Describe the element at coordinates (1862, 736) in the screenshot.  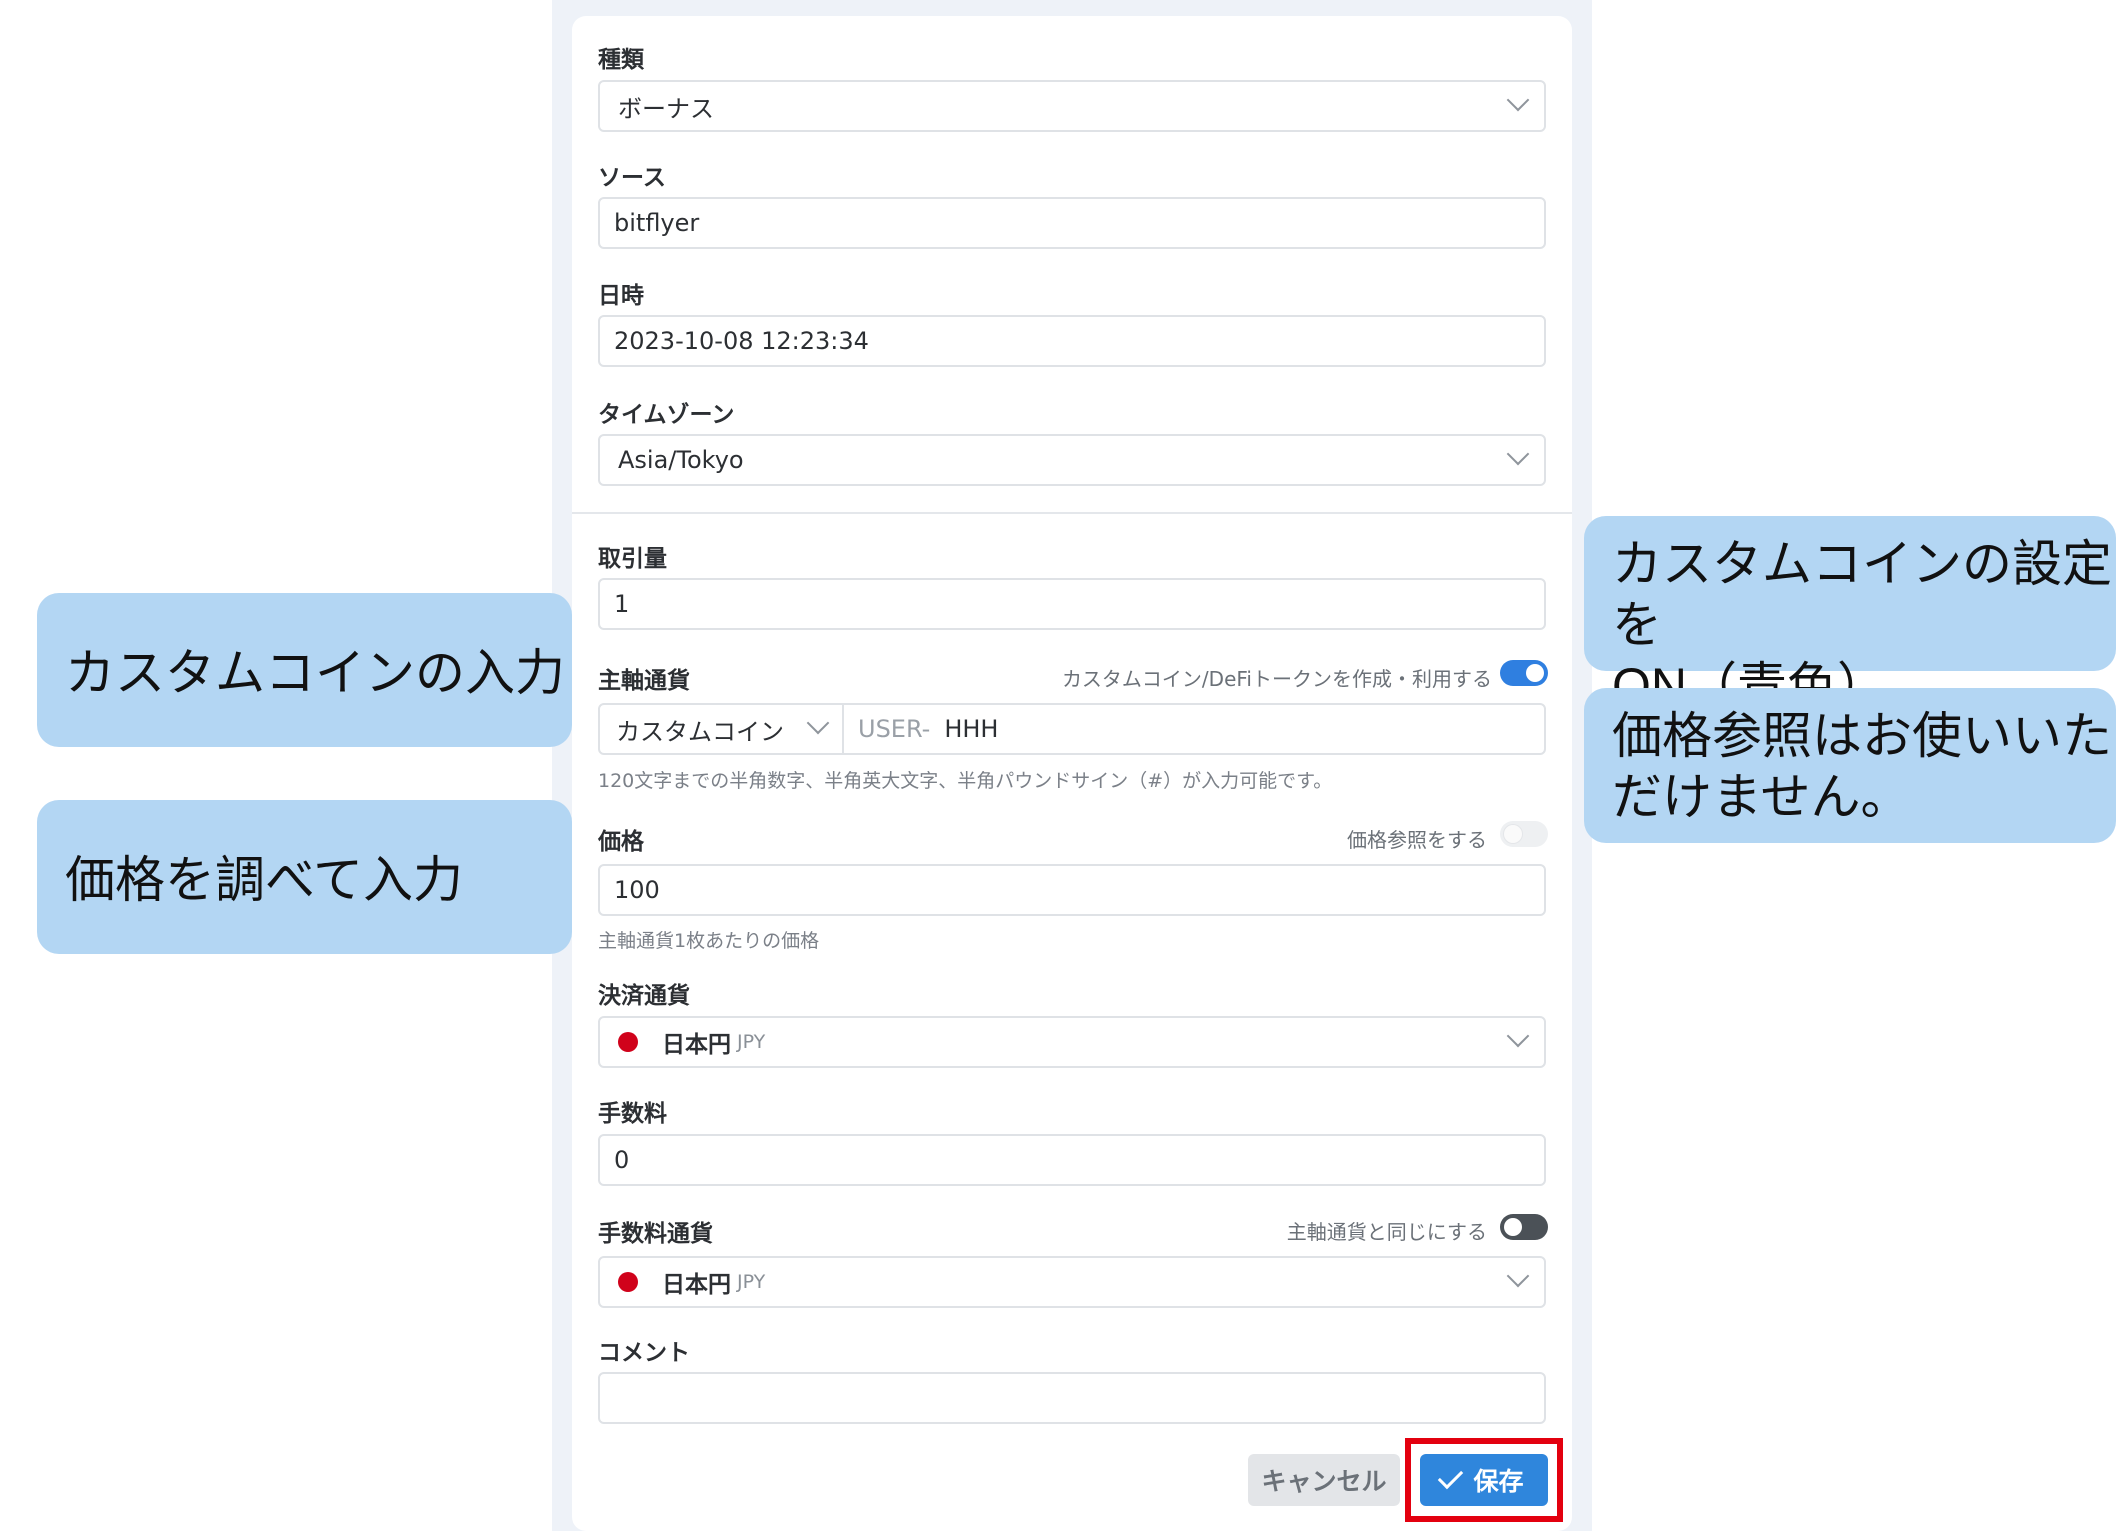
I see `callout-price-reference-line1: 価格参照はお使いいた` at that location.